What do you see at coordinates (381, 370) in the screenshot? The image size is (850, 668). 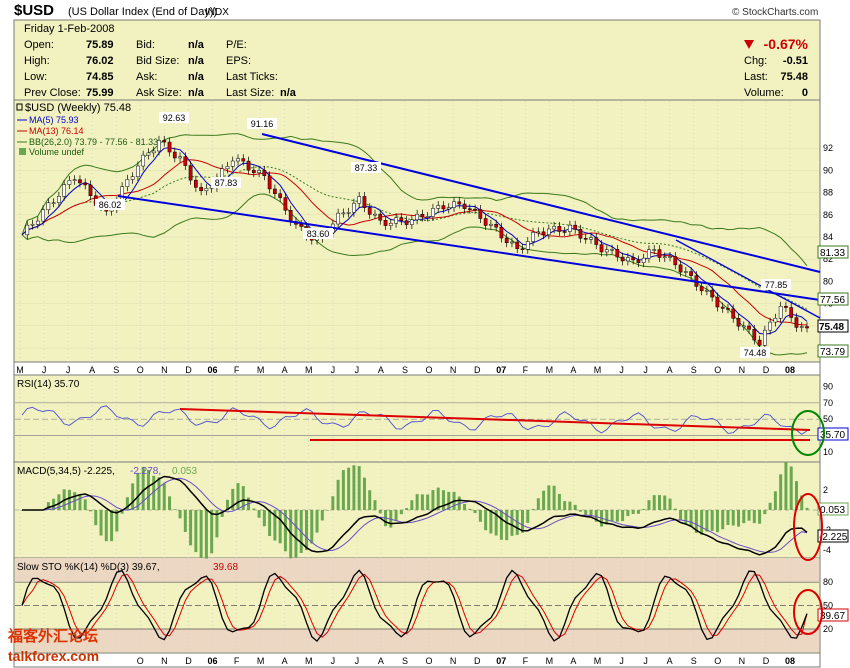 I see `top-xaxis-label: A` at bounding box center [381, 370].